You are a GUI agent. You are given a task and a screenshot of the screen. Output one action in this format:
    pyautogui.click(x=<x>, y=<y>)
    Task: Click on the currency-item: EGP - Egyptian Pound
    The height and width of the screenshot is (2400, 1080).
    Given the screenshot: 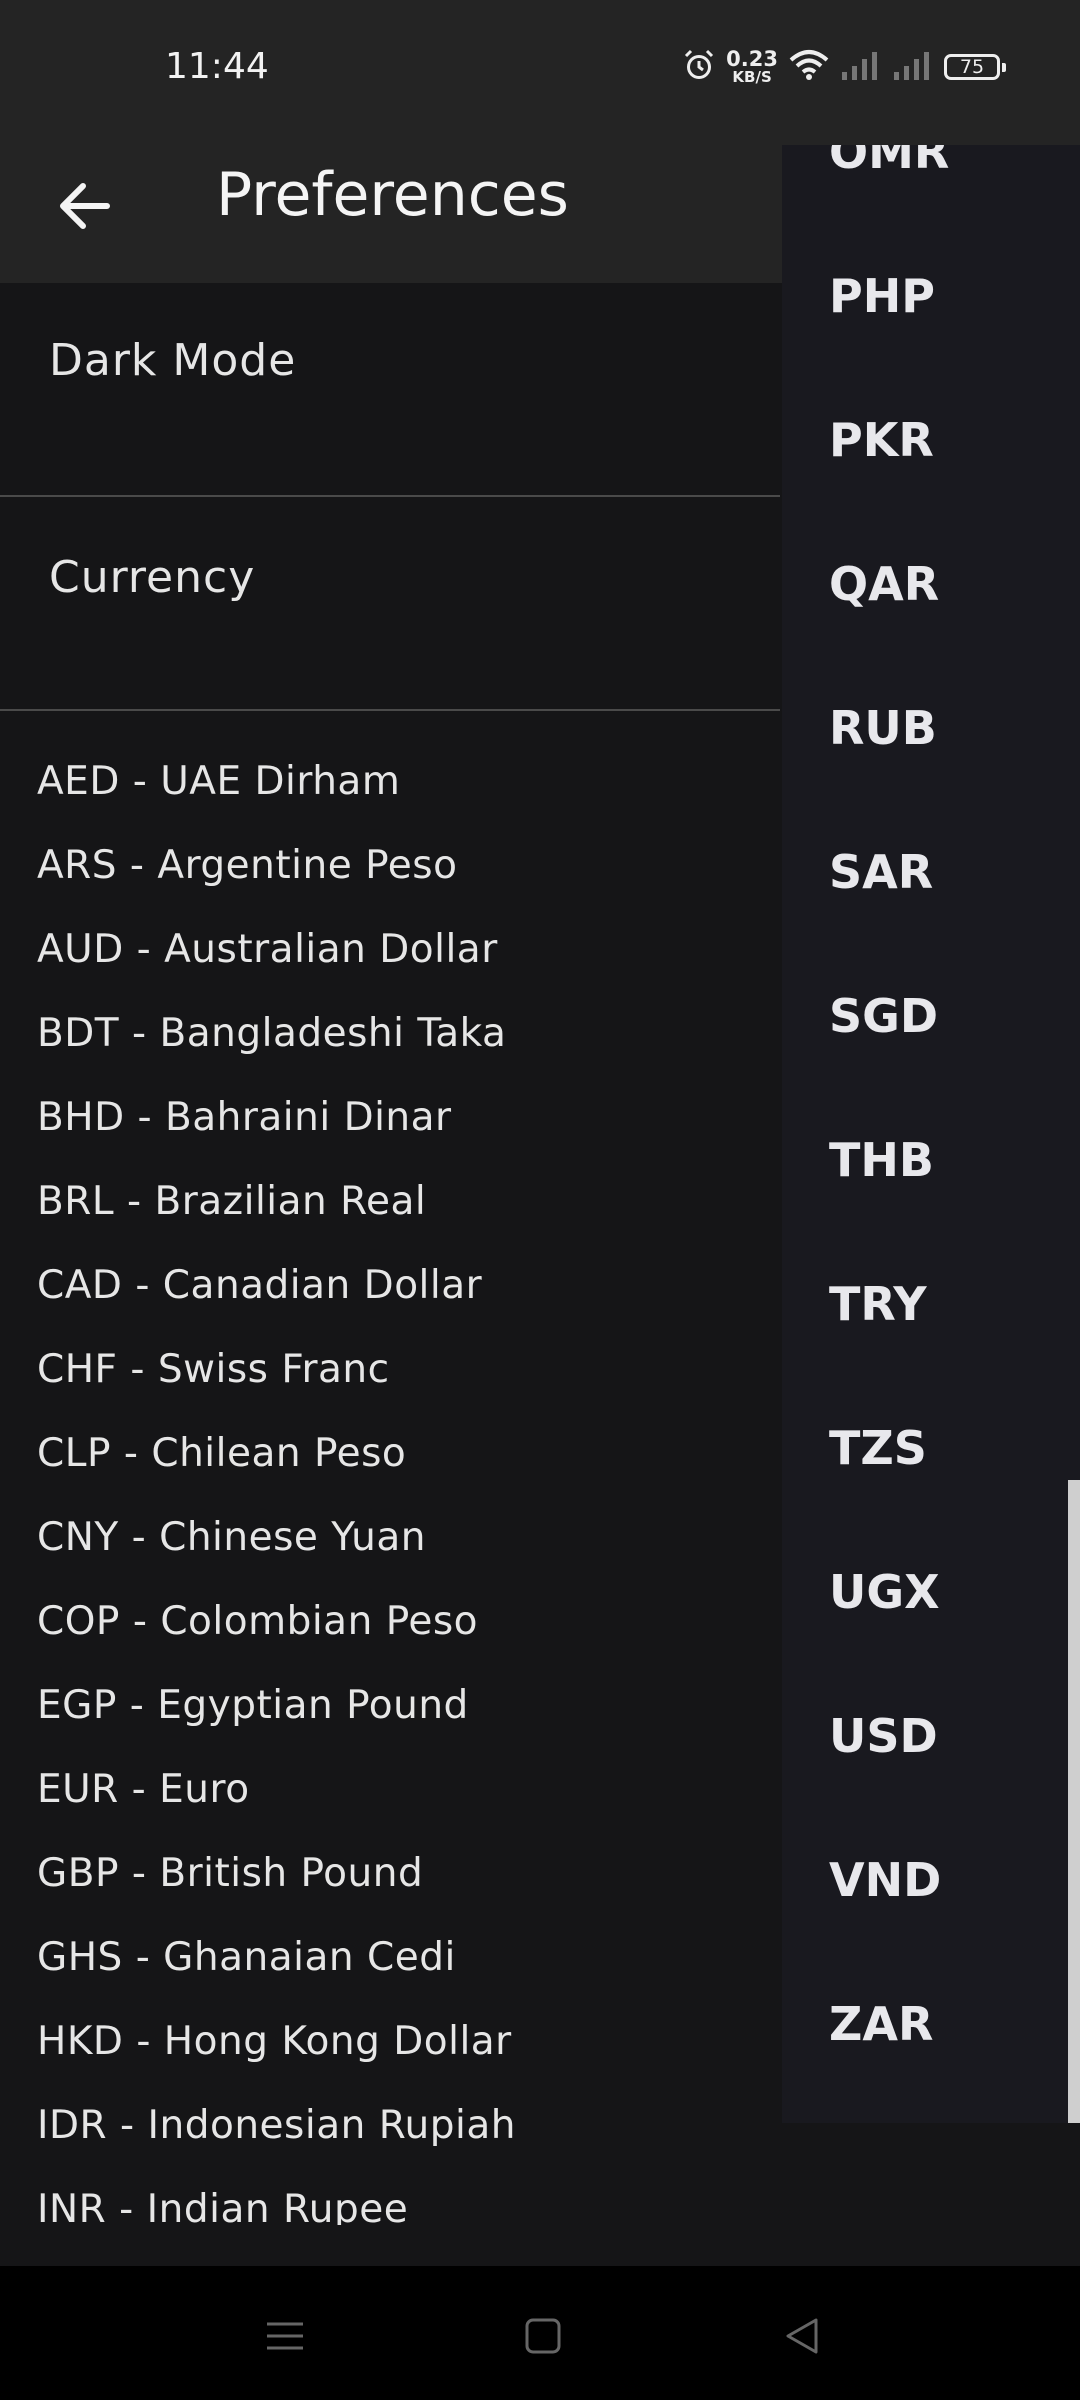 What is the action you would take?
    pyautogui.click(x=390, y=1706)
    